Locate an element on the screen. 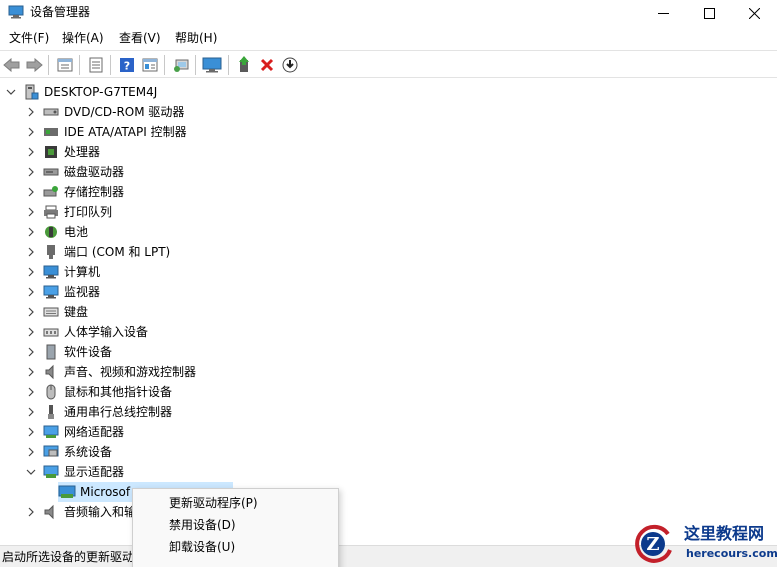 The width and height of the screenshot is (777, 567). tree-item: 打印队列 is located at coordinates (68, 212).